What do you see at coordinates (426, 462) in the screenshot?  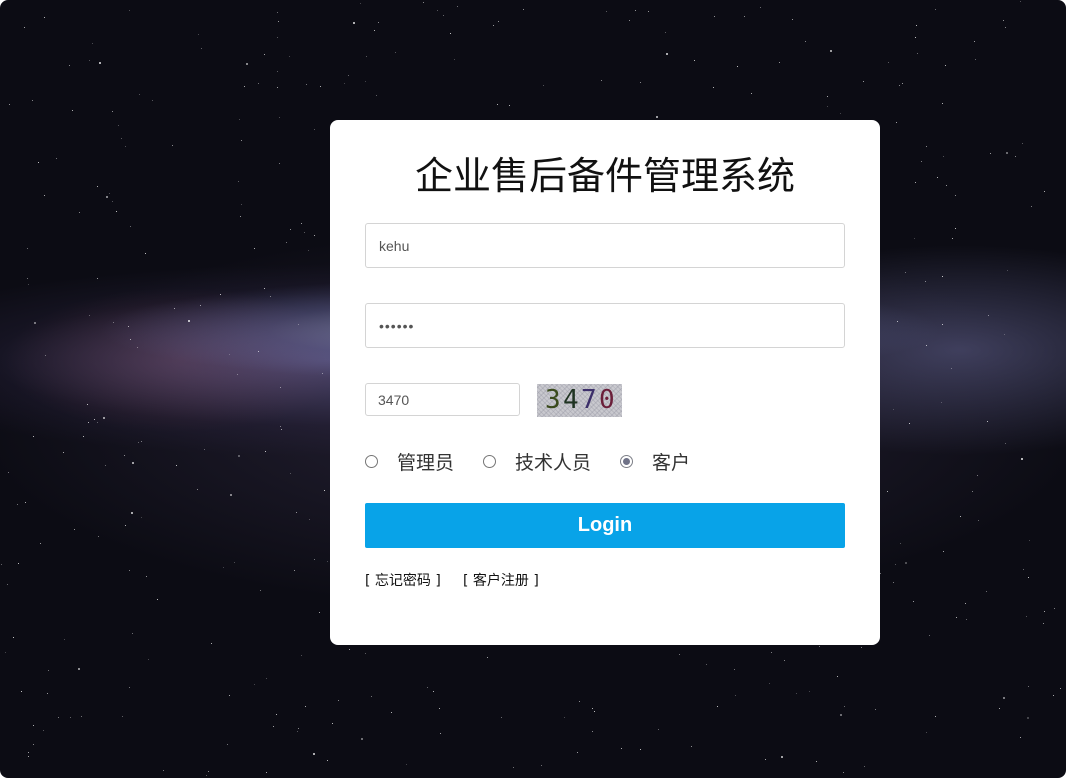 I see `role-label-admin: 管理员` at bounding box center [426, 462].